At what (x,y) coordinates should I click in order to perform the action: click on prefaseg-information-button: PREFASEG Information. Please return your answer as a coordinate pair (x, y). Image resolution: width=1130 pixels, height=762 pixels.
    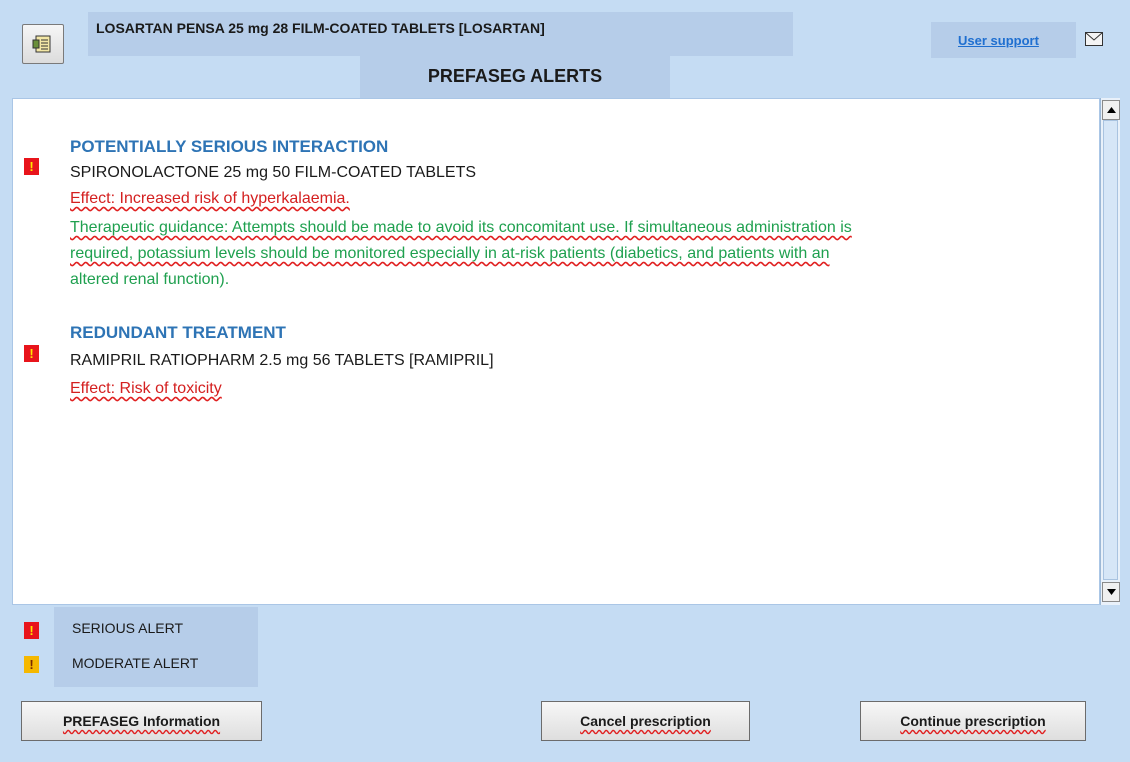
    Looking at the image, I should click on (141, 721).